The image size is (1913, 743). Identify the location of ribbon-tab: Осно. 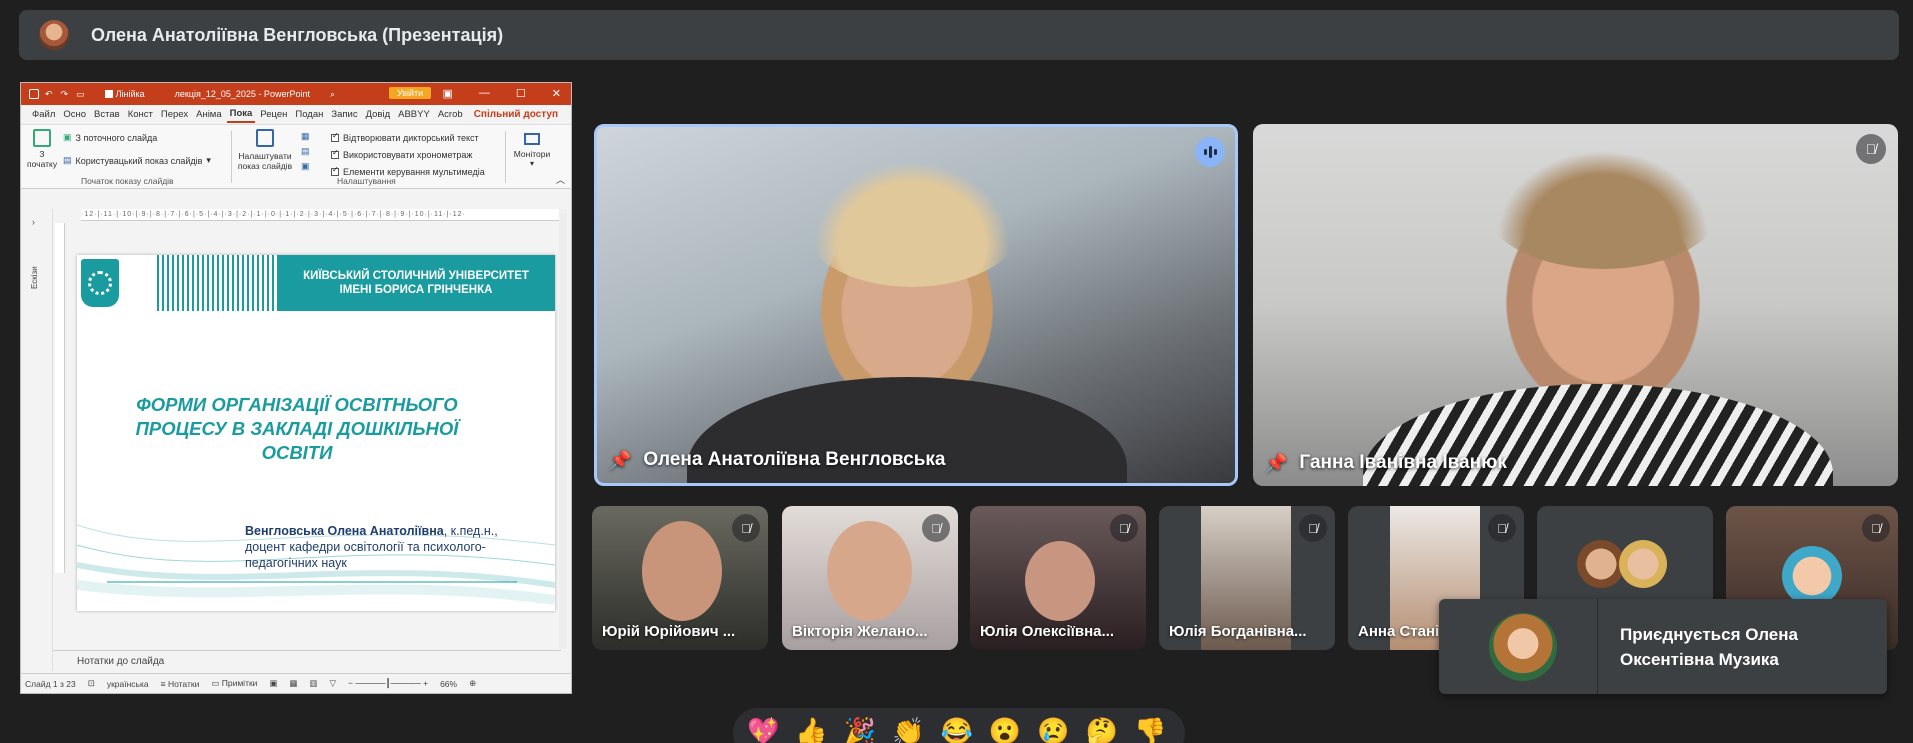
(74, 114).